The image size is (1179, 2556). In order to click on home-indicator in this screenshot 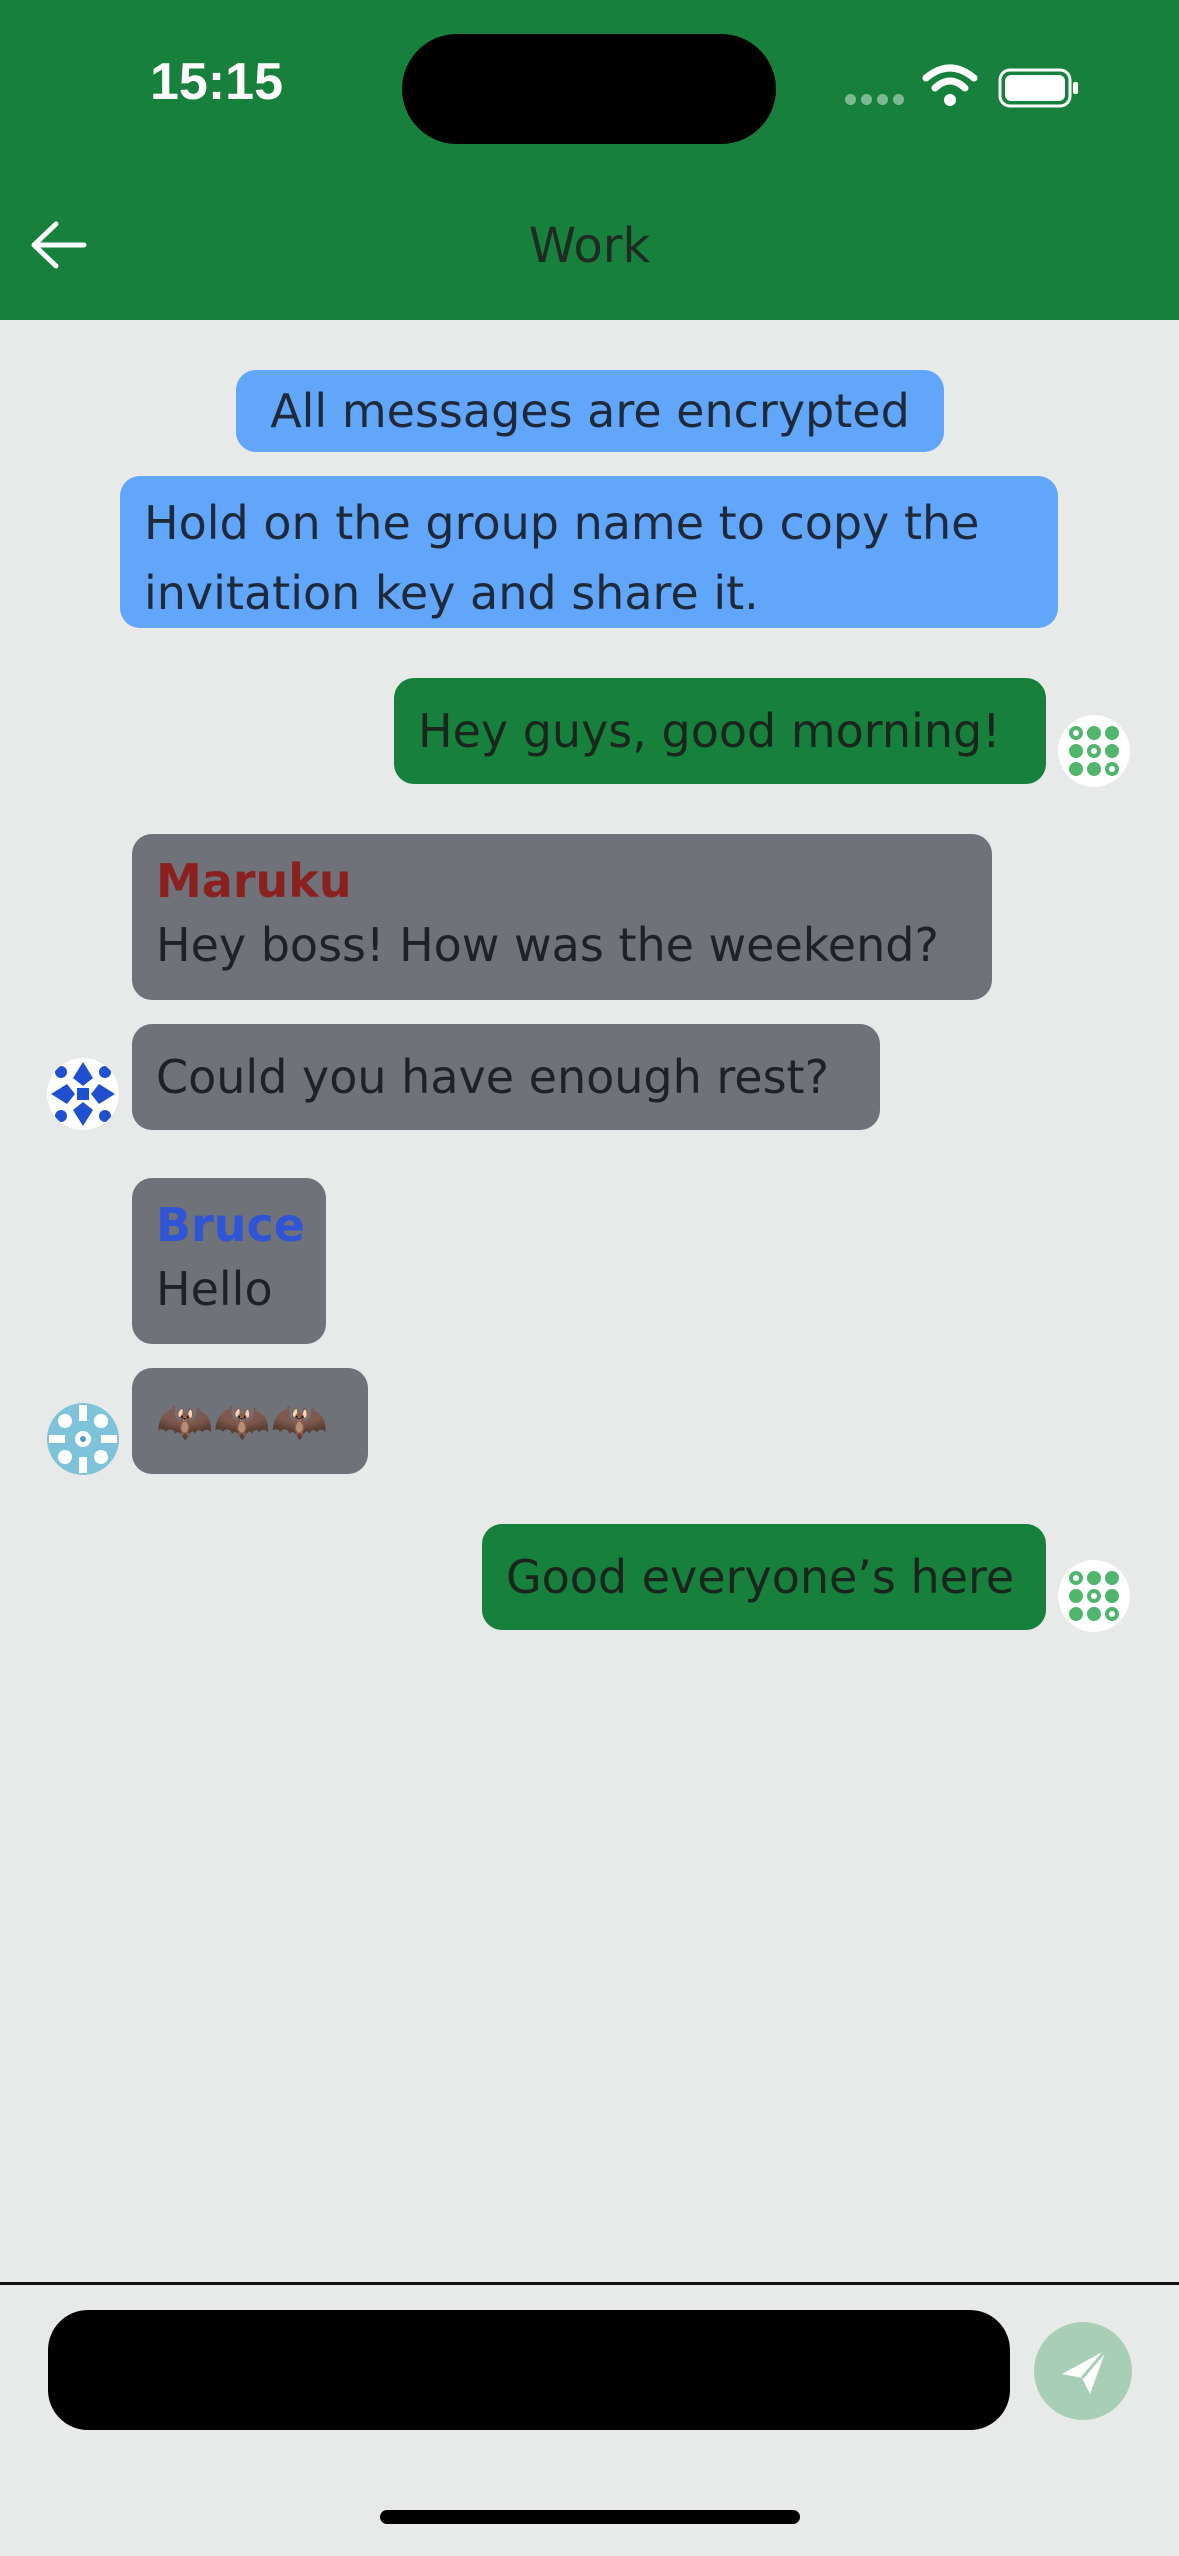, I will do `click(590, 2517)`.